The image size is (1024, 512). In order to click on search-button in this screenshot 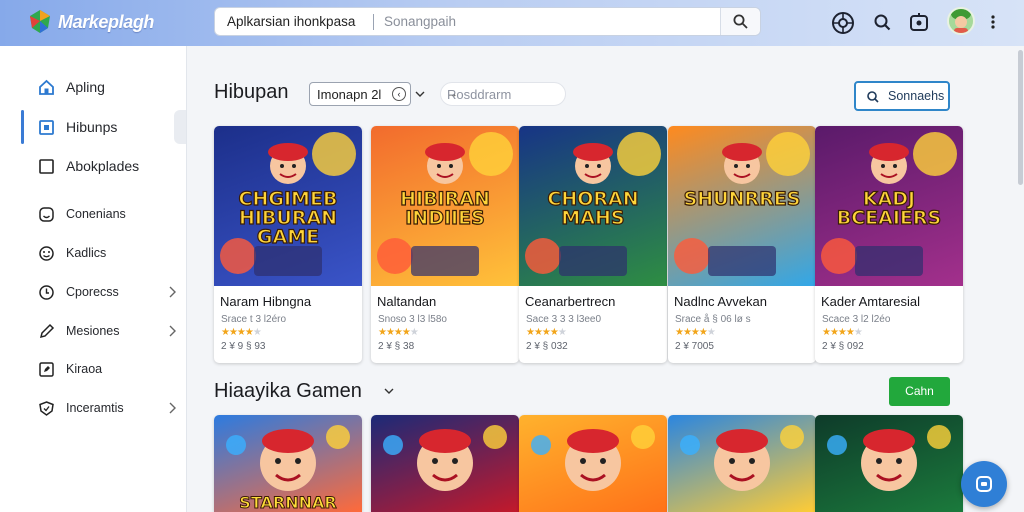, I will do `click(740, 21)`.